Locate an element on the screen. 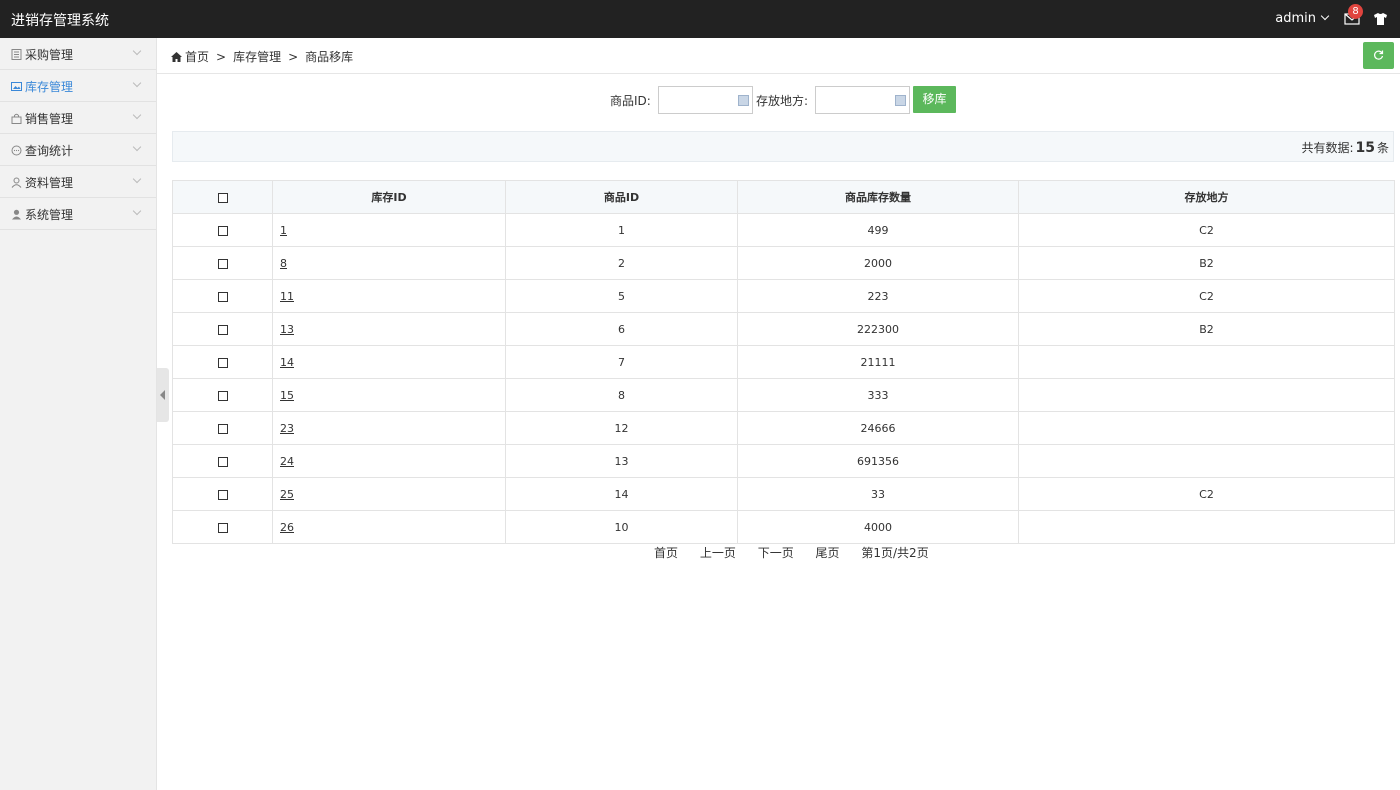 This screenshot has width=1400, height=790. refresh-button is located at coordinates (1378, 55).